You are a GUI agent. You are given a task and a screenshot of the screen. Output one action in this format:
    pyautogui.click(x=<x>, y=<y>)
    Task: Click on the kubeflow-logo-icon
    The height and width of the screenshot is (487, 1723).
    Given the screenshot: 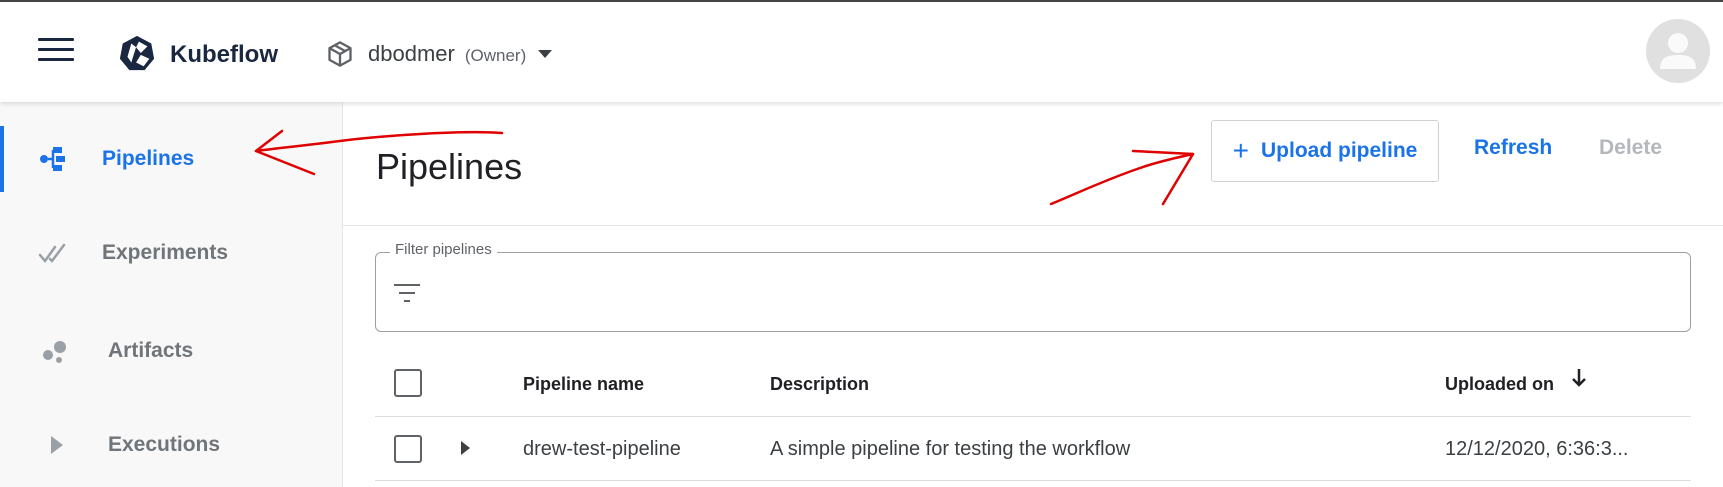 What is the action you would take?
    pyautogui.click(x=137, y=53)
    